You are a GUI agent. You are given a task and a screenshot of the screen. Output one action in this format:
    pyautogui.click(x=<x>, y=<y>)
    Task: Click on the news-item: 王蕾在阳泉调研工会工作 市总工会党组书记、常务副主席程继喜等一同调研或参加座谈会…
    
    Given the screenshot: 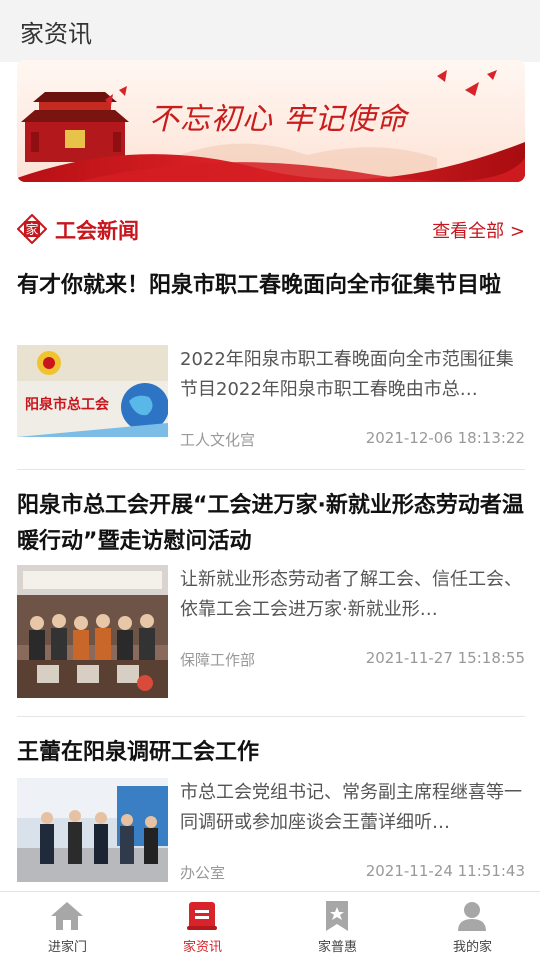 What is the action you would take?
    pyautogui.click(x=271, y=810)
    